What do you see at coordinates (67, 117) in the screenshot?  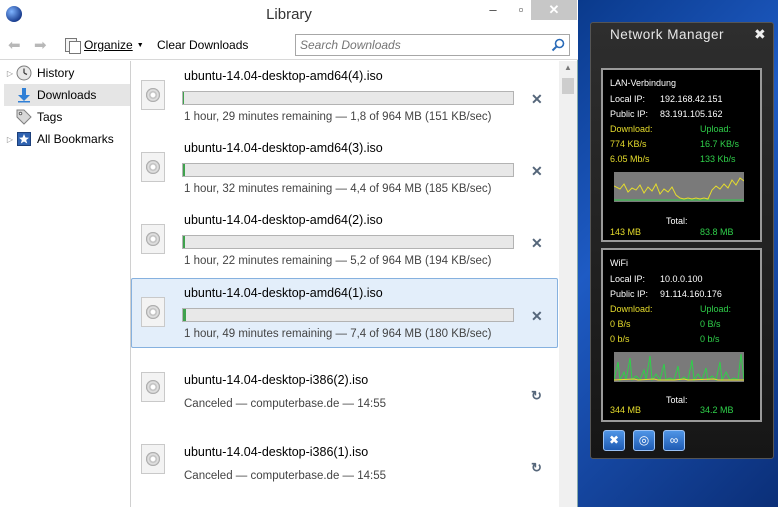 I see `sidebar-item-tags: Tags` at bounding box center [67, 117].